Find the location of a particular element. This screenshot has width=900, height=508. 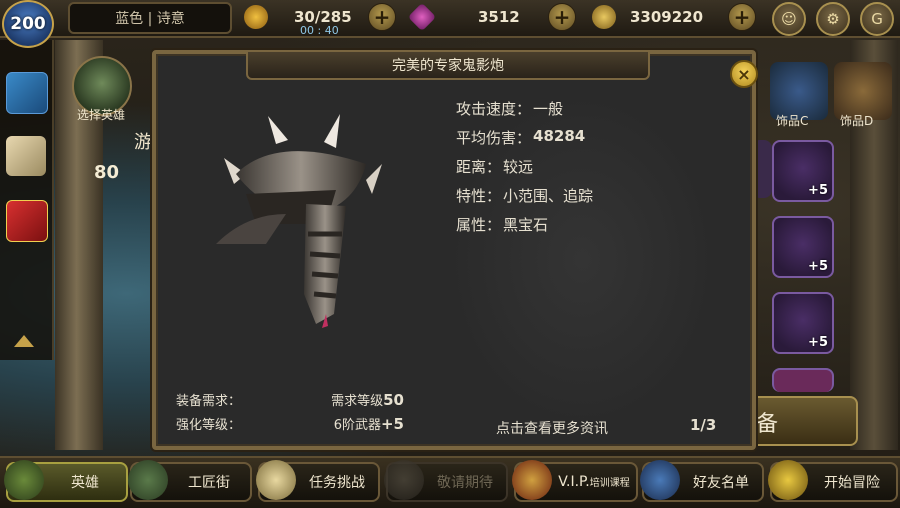

tab-coming-soon: 敬请期待 is located at coordinates (446, 481).